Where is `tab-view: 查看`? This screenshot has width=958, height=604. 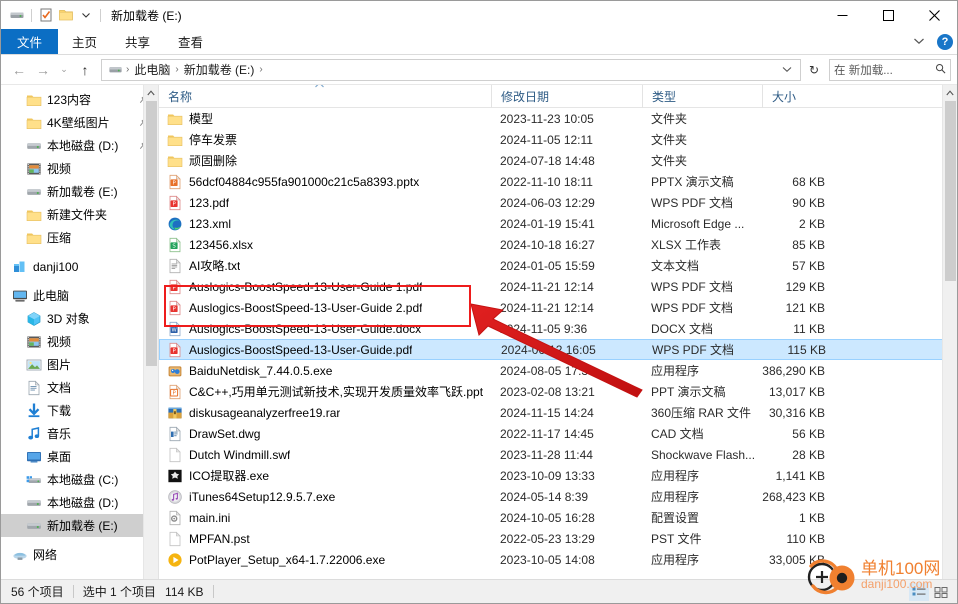
tab-view: 查看 is located at coordinates (190, 41).